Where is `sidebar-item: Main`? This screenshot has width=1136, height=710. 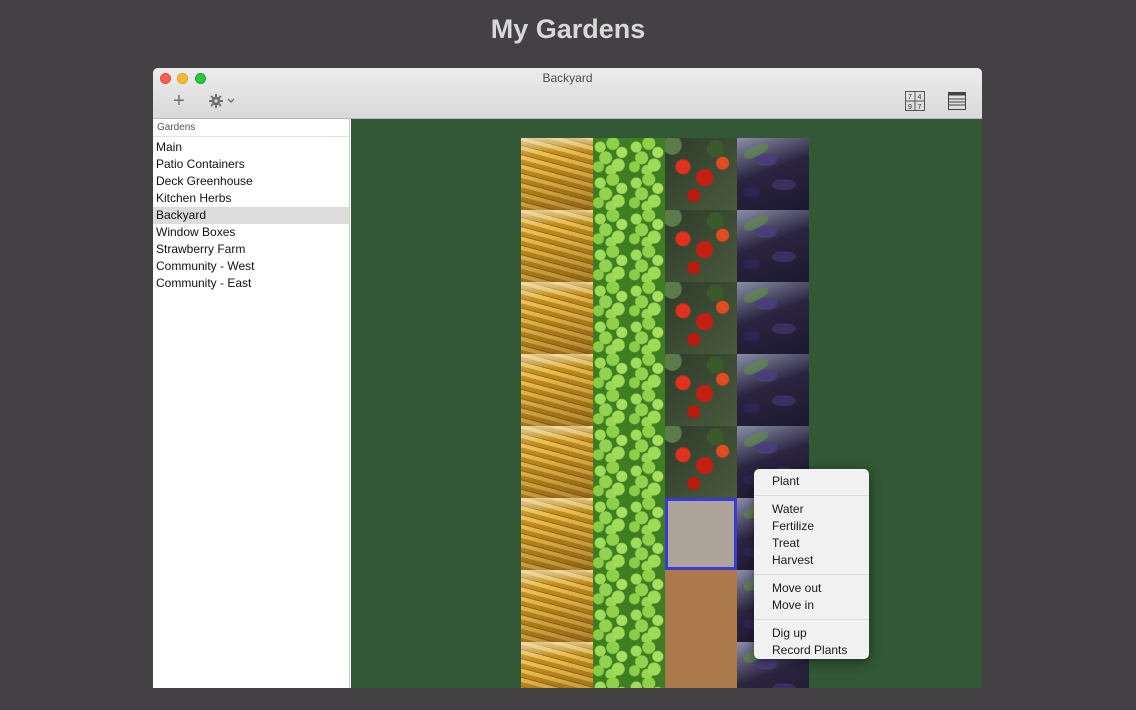
sidebar-item: Main is located at coordinates (251, 147).